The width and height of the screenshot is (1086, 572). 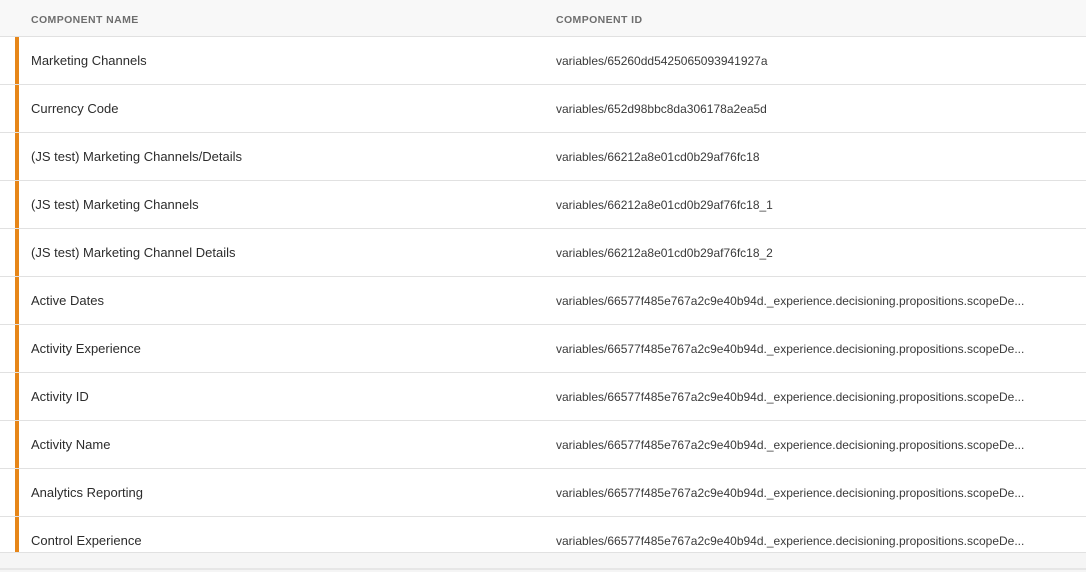 I want to click on column-header-component-name: COMPONENT NAME, so click(x=85, y=20).